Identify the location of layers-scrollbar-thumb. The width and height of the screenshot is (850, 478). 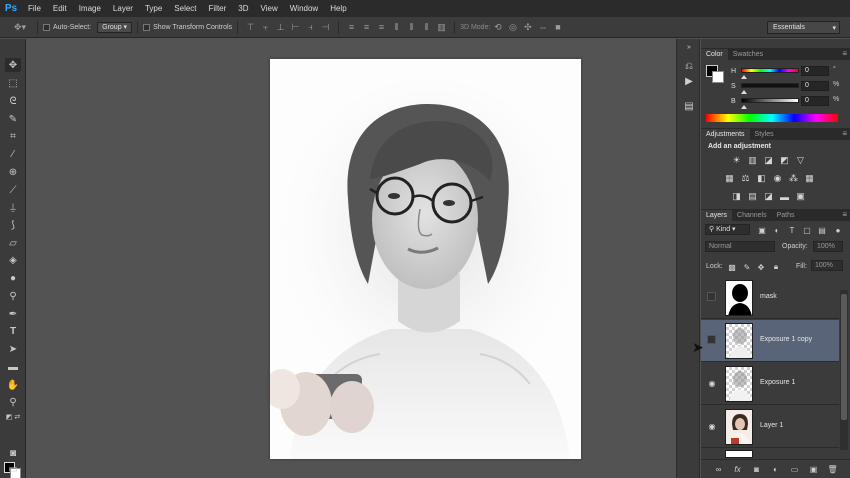
(844, 357).